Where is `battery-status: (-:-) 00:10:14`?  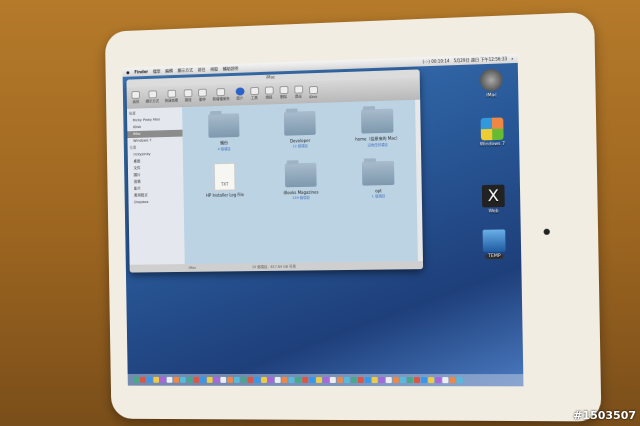 battery-status: (-:-) 00:10:14 is located at coordinates (435, 61).